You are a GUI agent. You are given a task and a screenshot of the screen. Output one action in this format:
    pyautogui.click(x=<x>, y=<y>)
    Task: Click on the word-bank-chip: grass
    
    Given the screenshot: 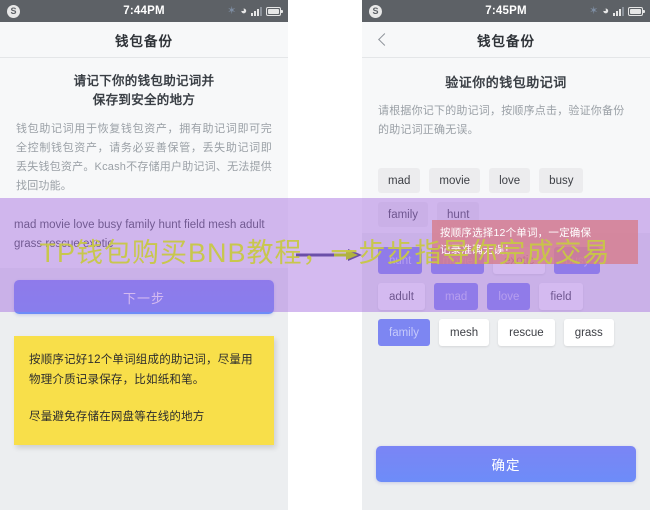 What is the action you would take?
    pyautogui.click(x=588, y=332)
    